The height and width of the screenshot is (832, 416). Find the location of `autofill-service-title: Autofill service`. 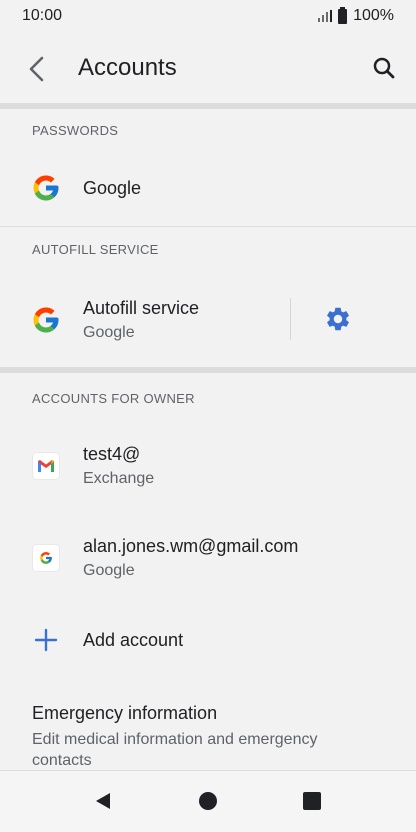

autofill-service-title: Autofill service is located at coordinates (141, 308).